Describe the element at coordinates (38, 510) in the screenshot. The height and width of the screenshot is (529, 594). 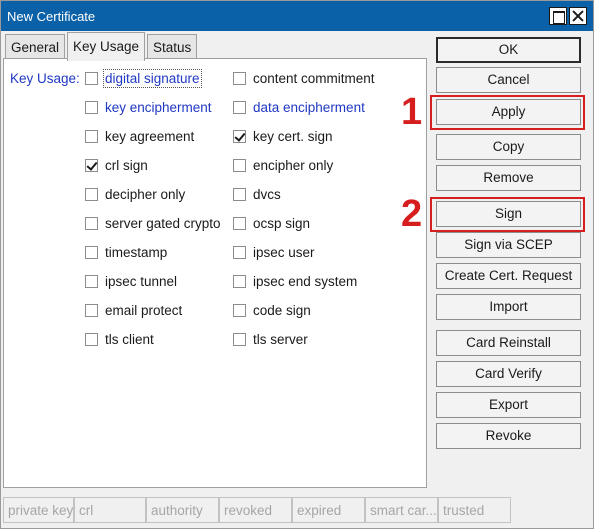
I see `status-private-key: private key` at that location.